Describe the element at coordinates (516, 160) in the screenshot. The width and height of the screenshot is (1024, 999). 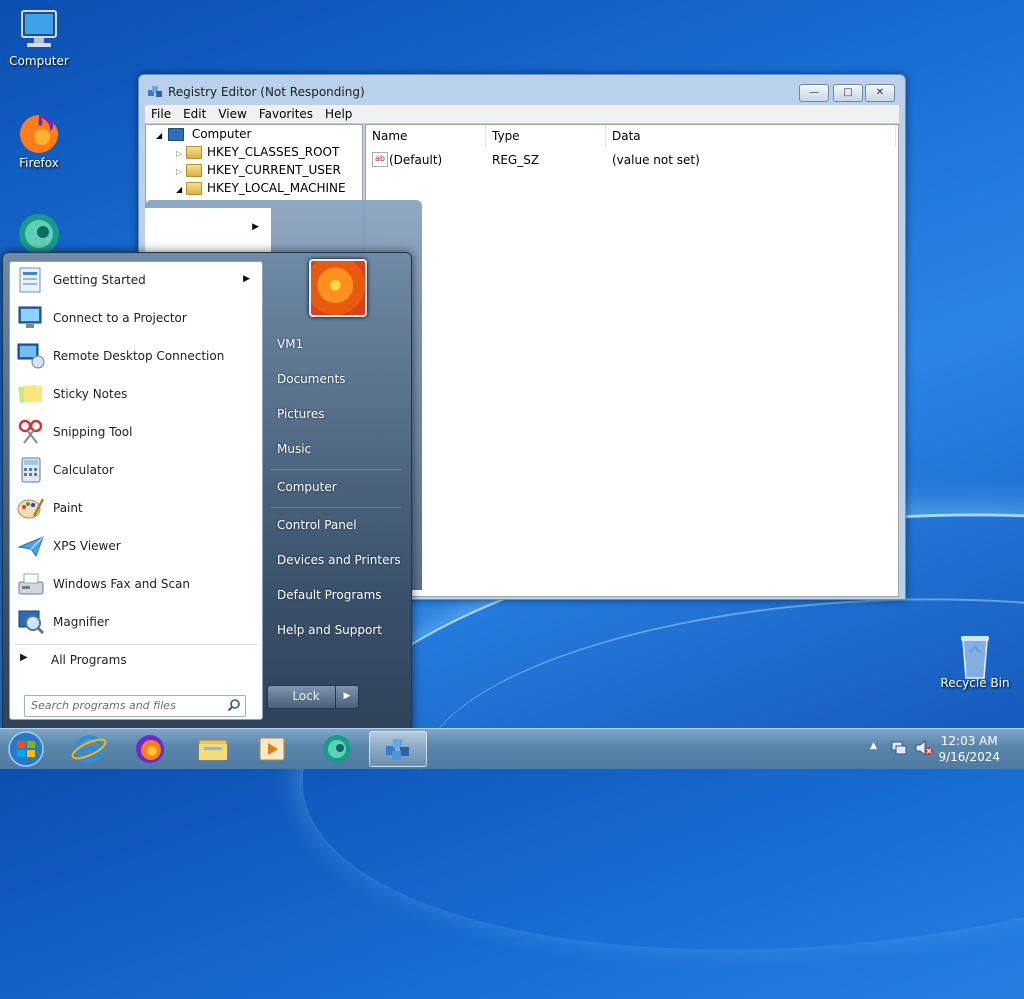
I see `value-type: REG_SZ` at that location.